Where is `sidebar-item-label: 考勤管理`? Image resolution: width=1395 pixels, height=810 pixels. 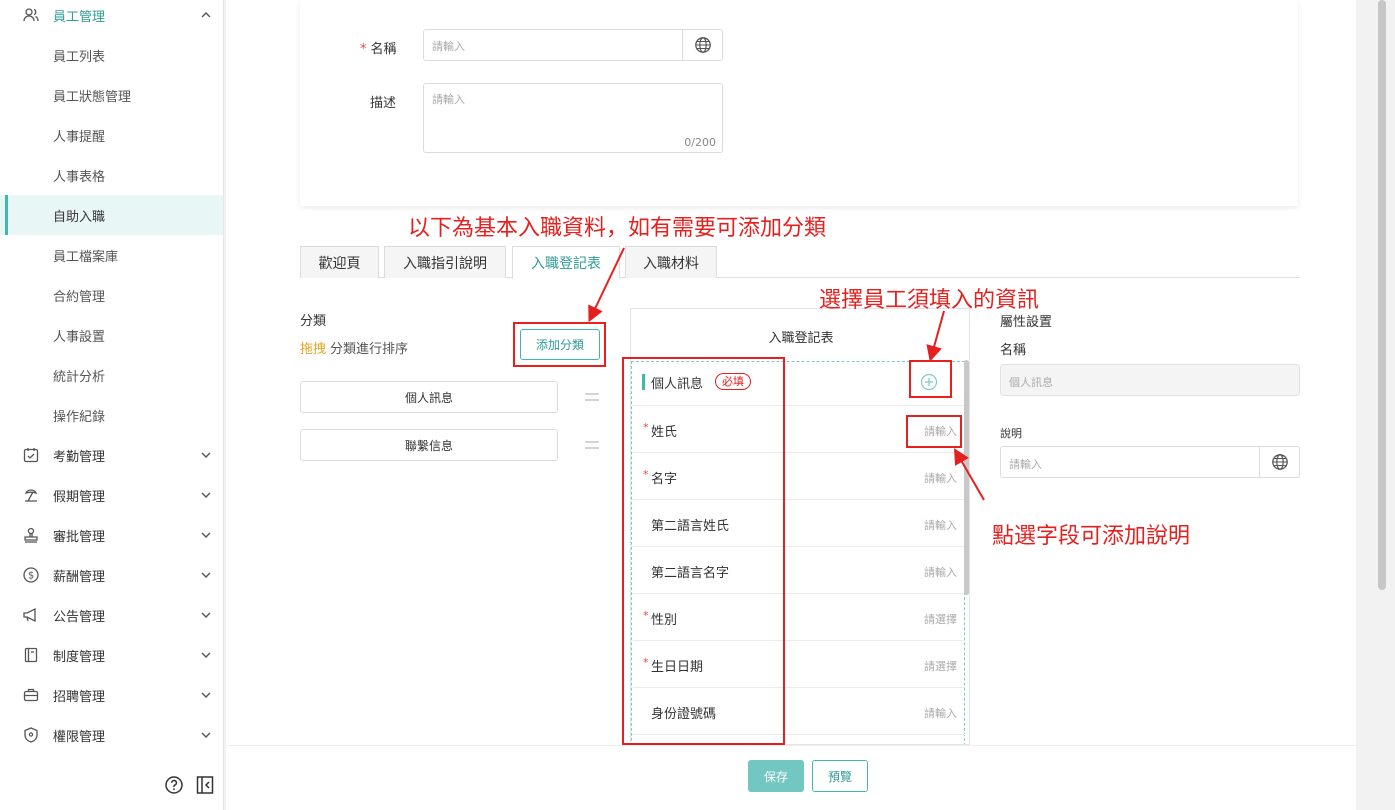
sidebar-item-label: 考勤管理 is located at coordinates (79, 457).